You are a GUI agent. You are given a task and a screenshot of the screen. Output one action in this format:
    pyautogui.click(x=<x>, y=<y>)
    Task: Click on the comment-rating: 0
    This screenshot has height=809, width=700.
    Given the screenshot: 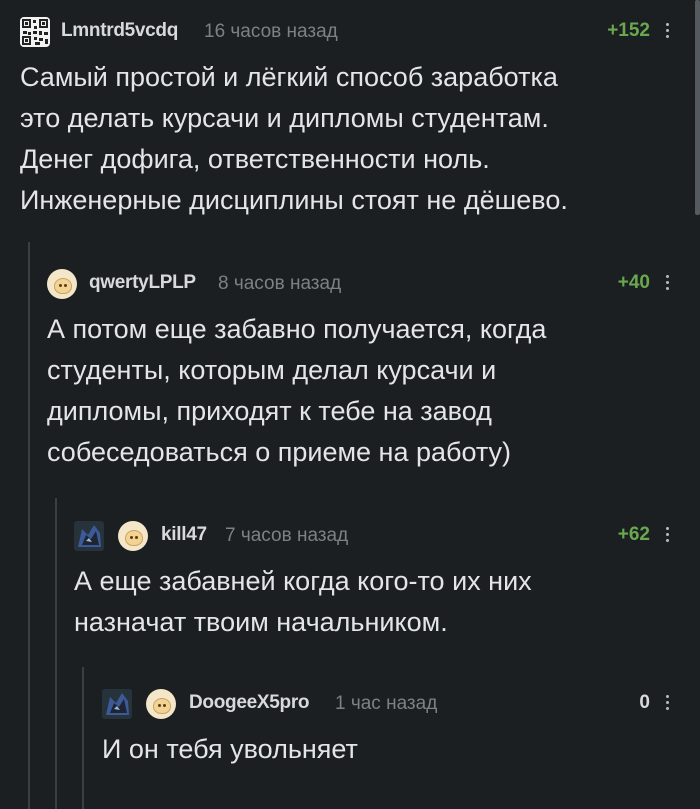 What is the action you would take?
    pyautogui.click(x=644, y=702)
    